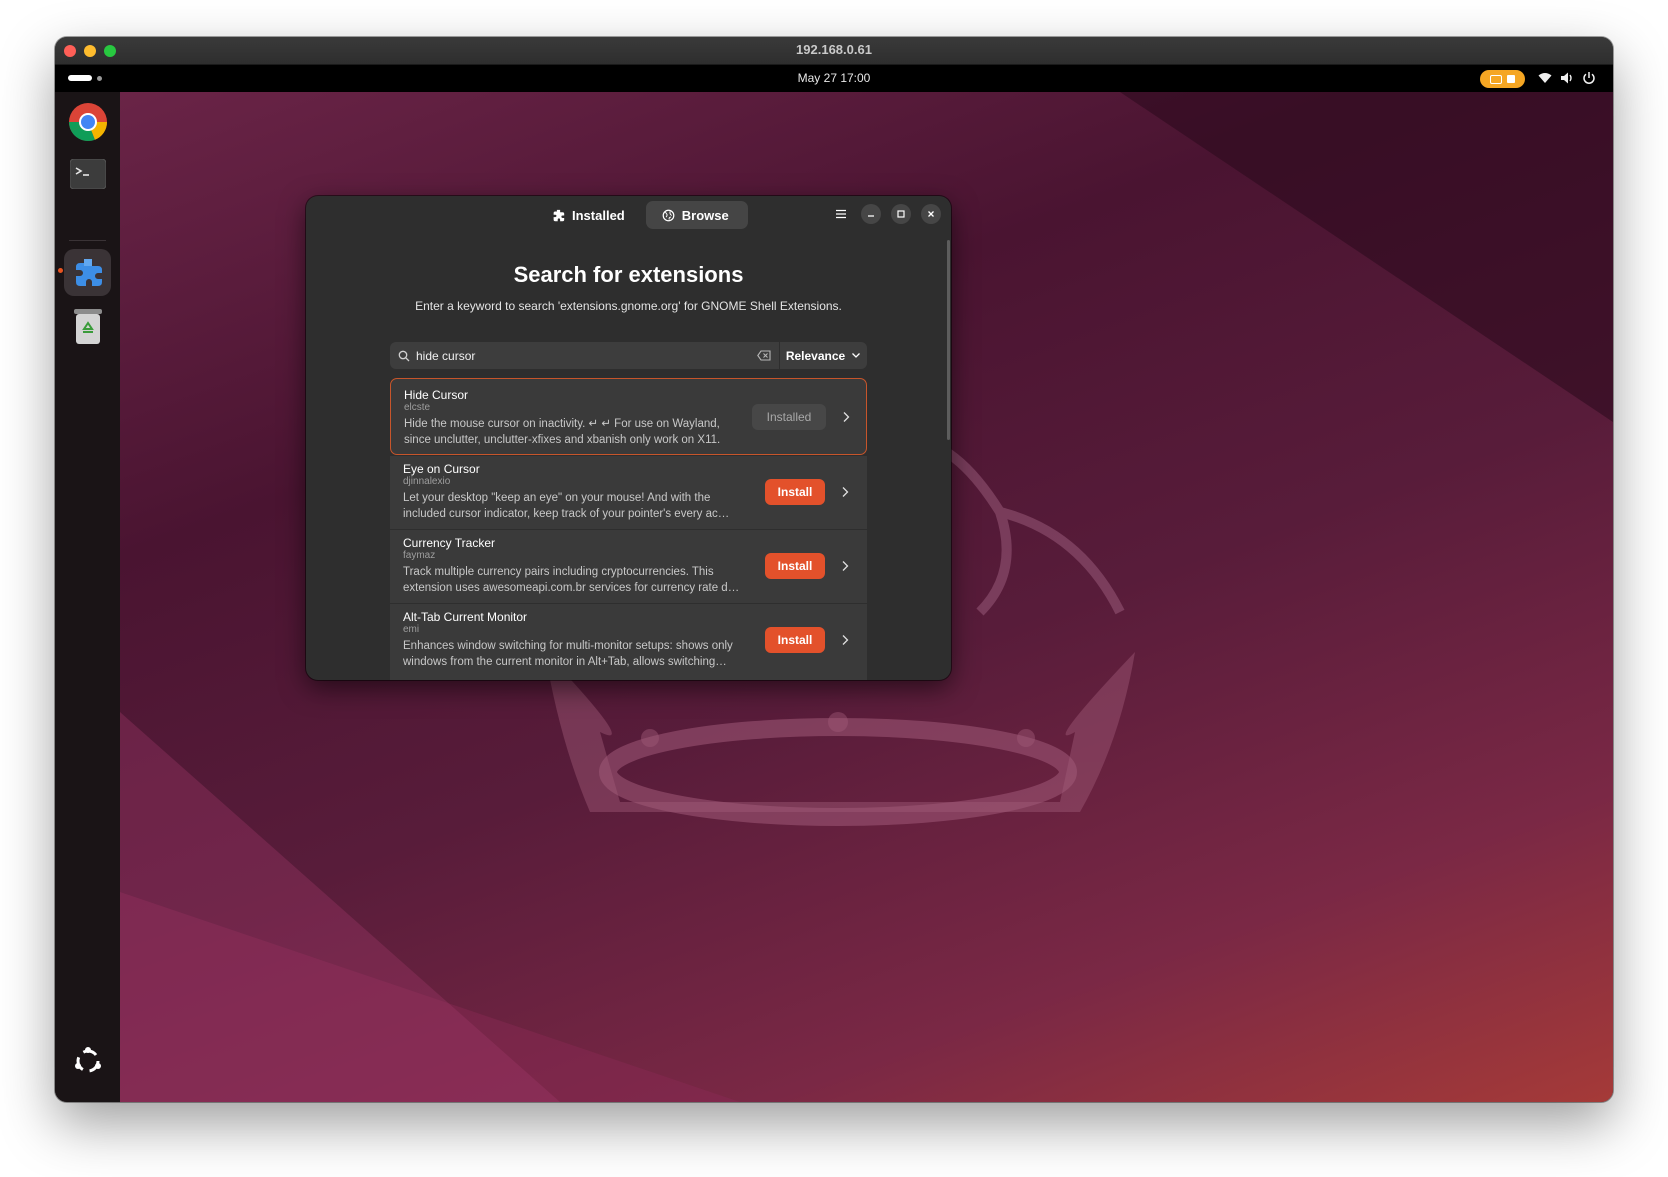 The image size is (1668, 1177). I want to click on main-menu-button, so click(841, 214).